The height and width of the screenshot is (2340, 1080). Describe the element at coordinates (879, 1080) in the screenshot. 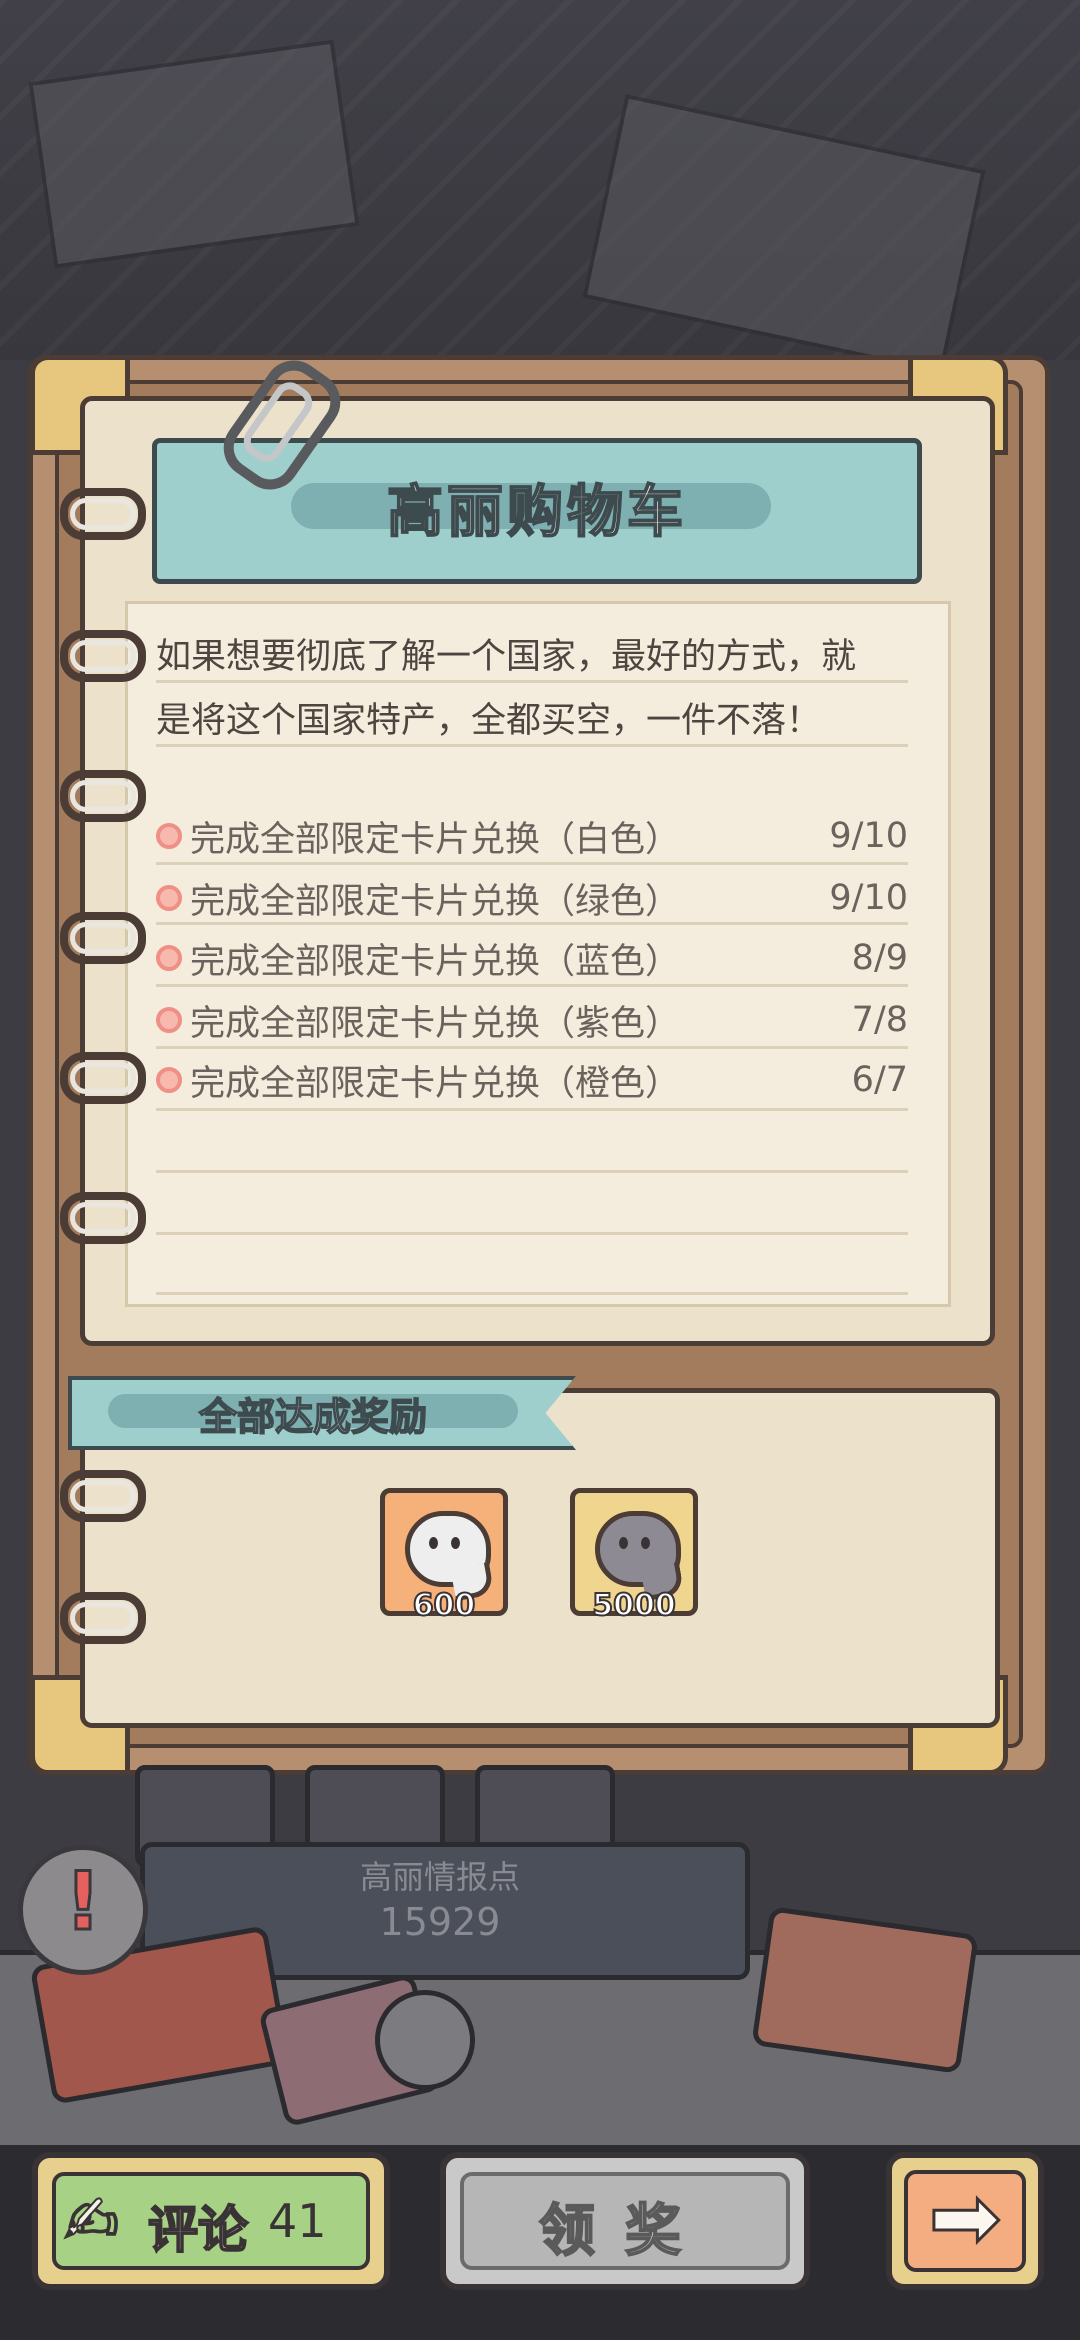

I see `task-count: 6/7` at that location.